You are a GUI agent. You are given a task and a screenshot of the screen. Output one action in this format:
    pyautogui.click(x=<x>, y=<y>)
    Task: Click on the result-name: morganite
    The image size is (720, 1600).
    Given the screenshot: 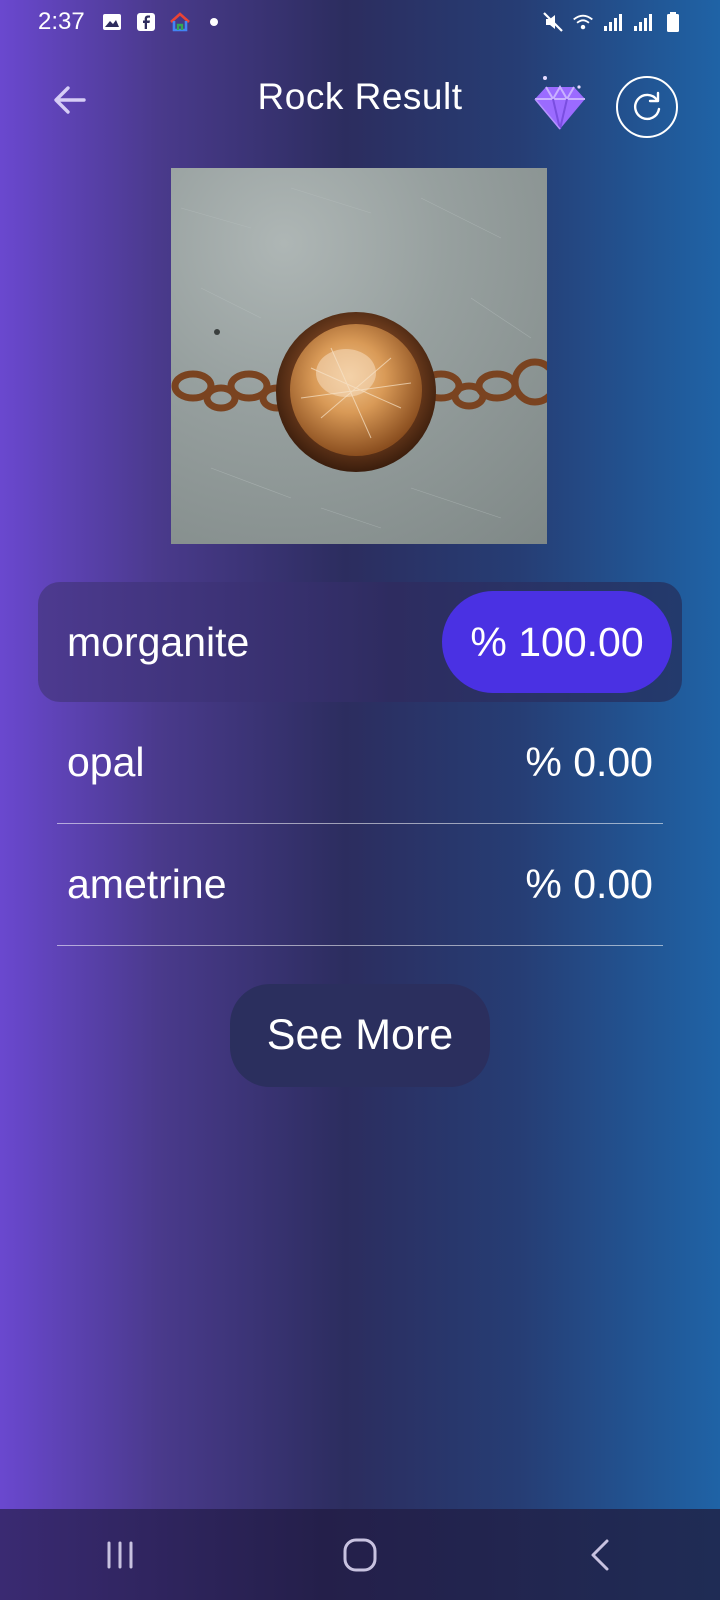 What is the action you would take?
    pyautogui.click(x=158, y=641)
    